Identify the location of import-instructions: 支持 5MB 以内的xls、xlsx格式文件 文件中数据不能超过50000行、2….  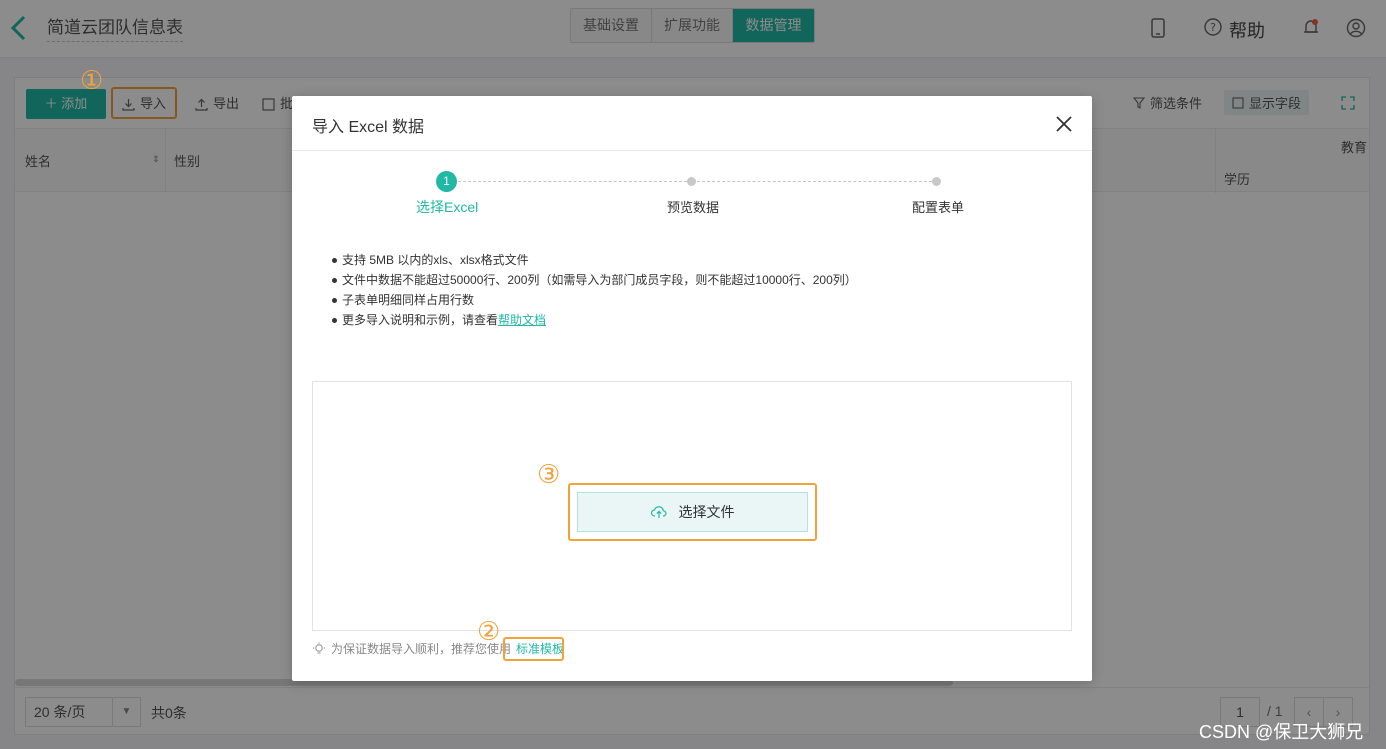
(594, 290).